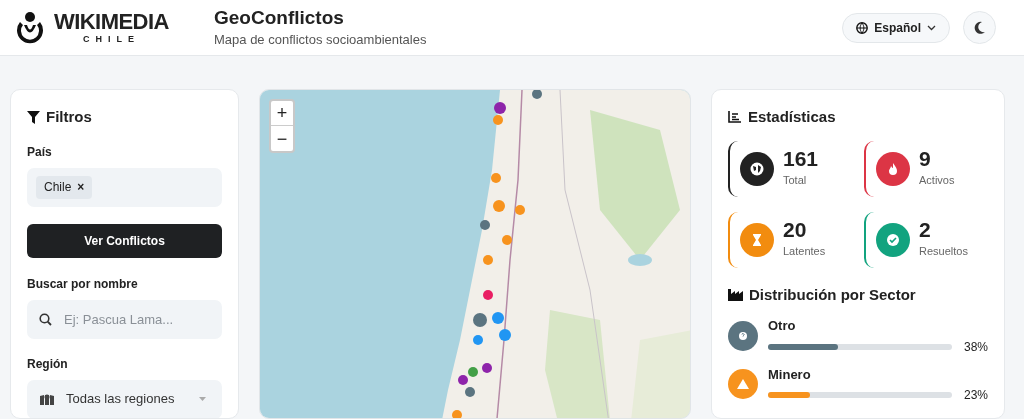  I want to click on app-title: GeoConflictos, so click(279, 17).